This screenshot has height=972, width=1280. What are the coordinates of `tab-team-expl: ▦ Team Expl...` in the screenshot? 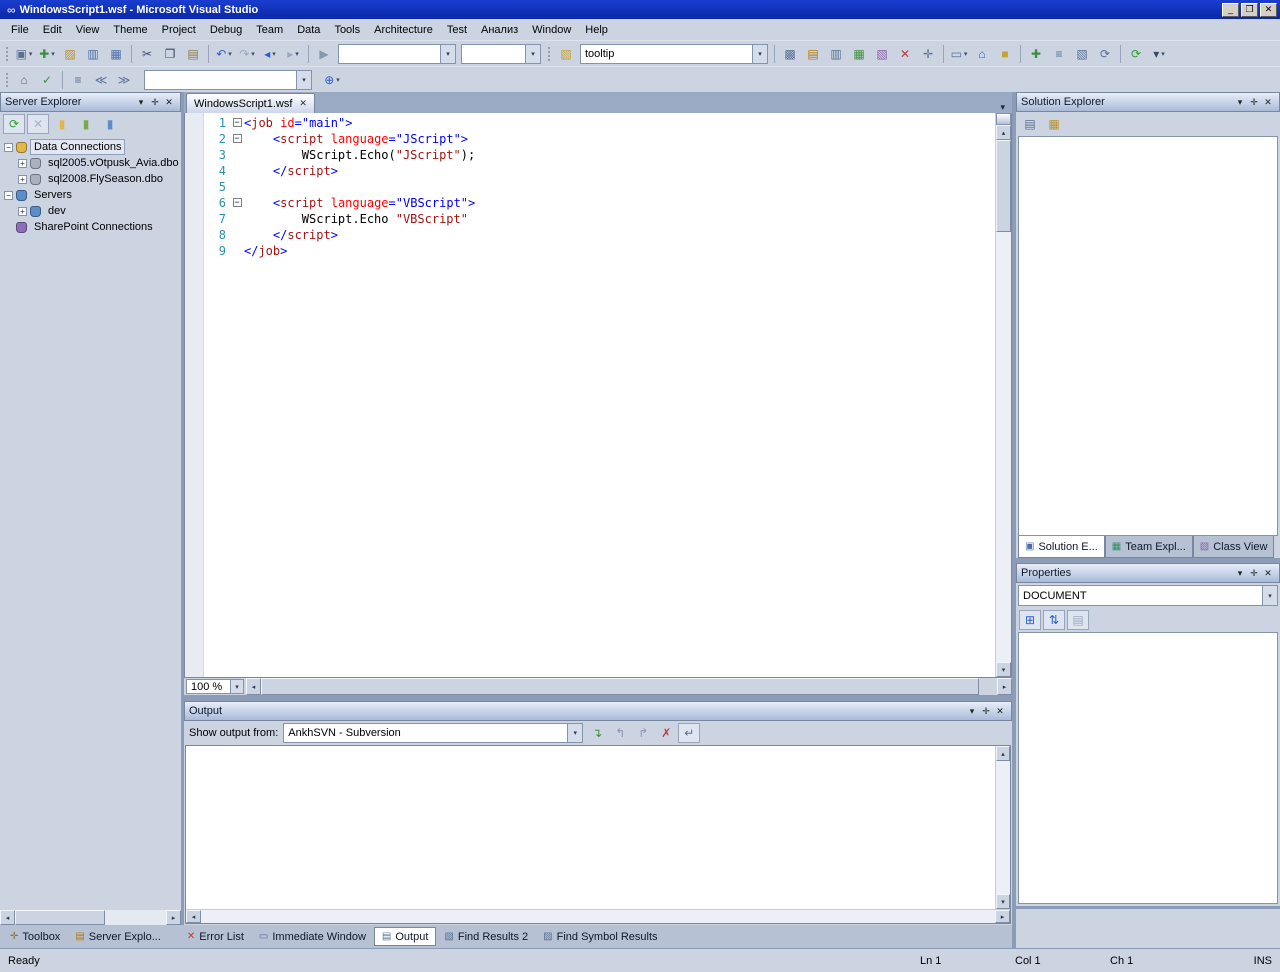 It's located at (1148, 547).